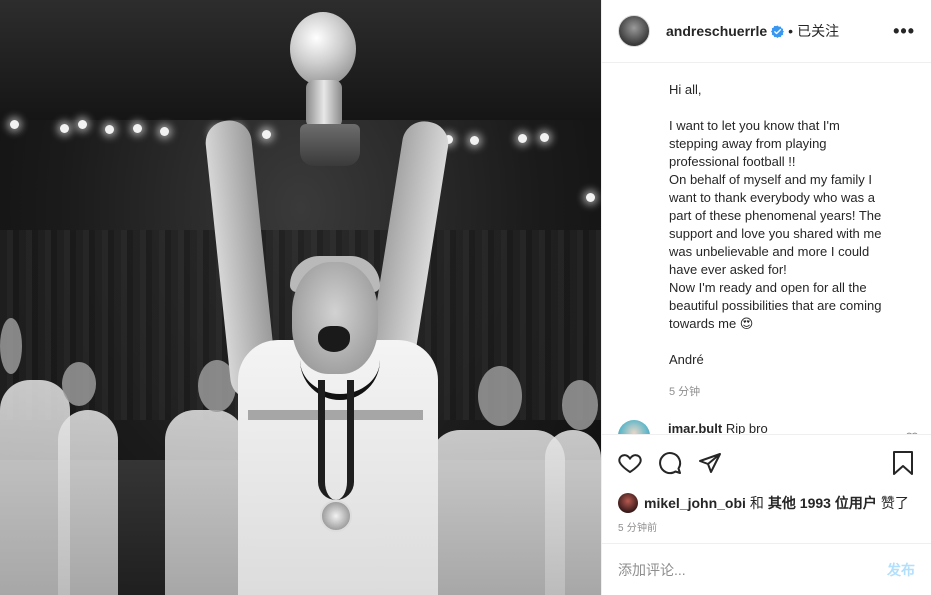 The image size is (931, 595). What do you see at coordinates (630, 463) in the screenshot?
I see `like-icon` at bounding box center [630, 463].